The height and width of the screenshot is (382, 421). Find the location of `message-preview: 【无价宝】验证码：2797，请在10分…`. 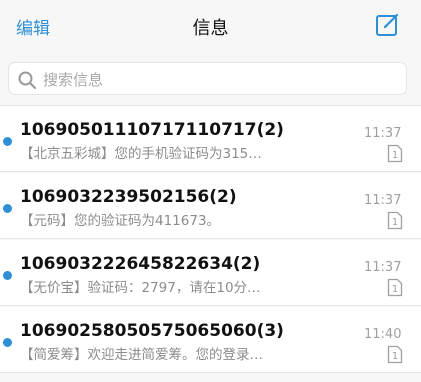

message-preview: 【无价宝】验证码：2797，请在10分… is located at coordinates (140, 288).